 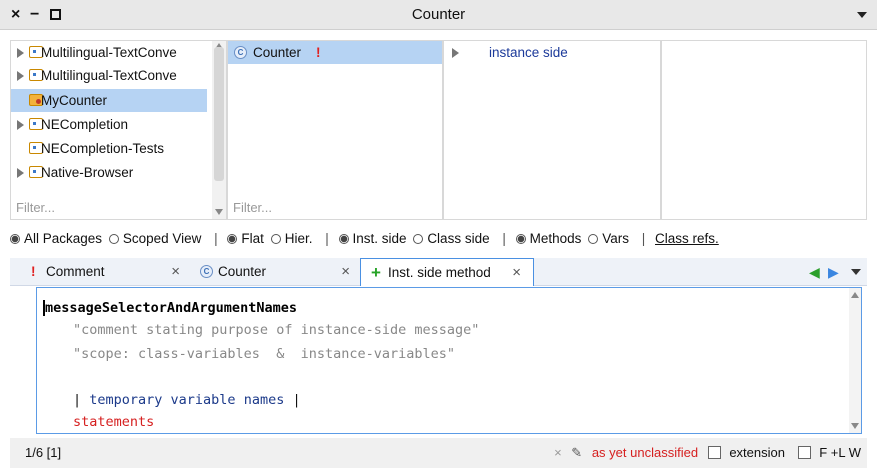 I want to click on extension-checkbox, so click(x=714, y=452).